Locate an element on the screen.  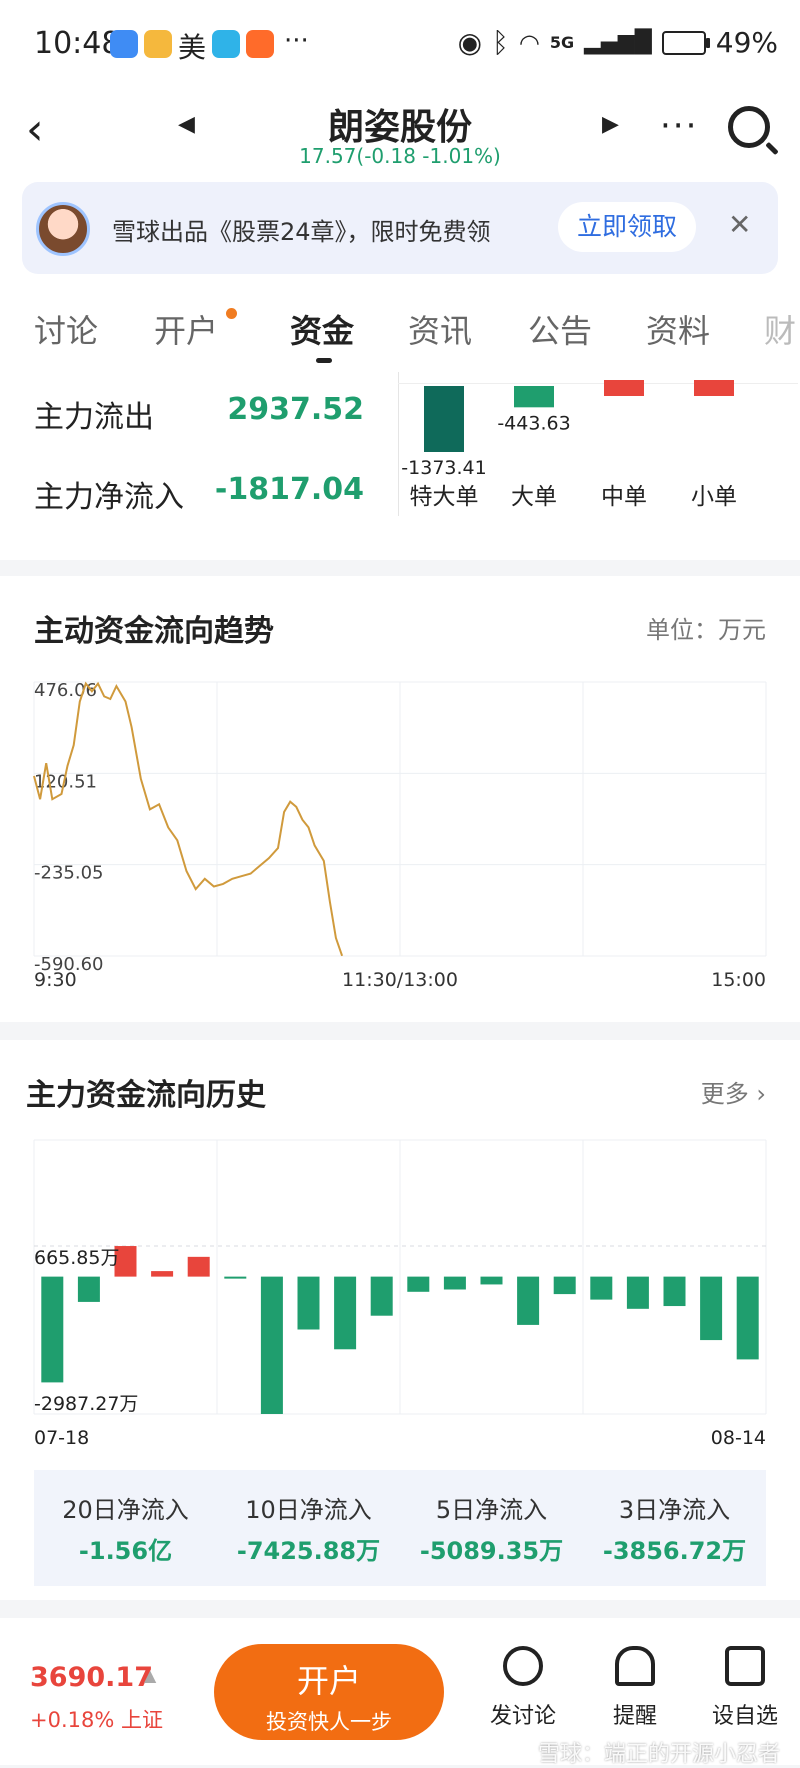
promo-claim-button: 立即领取 is located at coordinates (627, 227).